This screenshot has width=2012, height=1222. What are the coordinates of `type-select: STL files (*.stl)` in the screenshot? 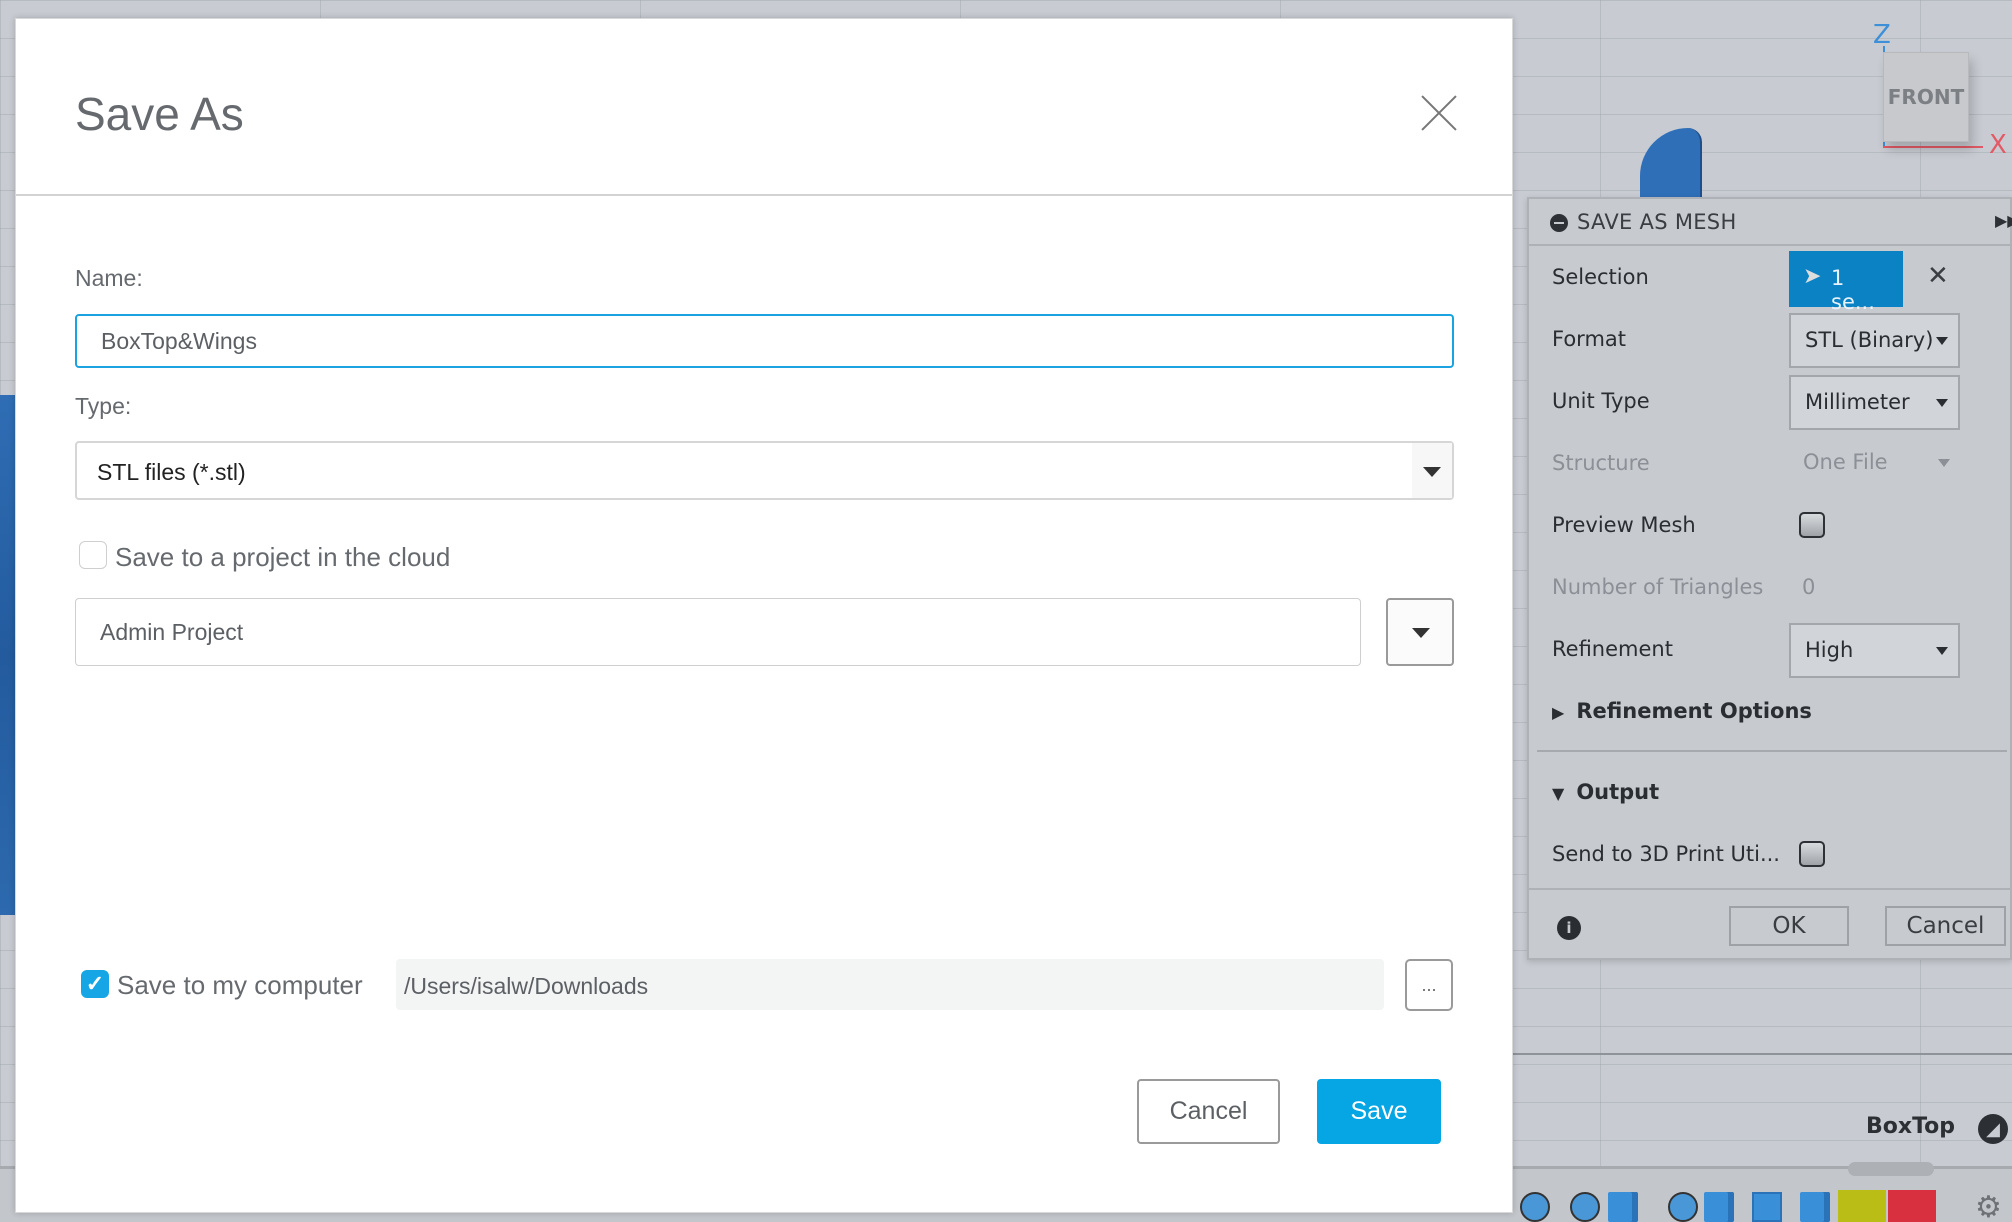 It's located at (764, 470).